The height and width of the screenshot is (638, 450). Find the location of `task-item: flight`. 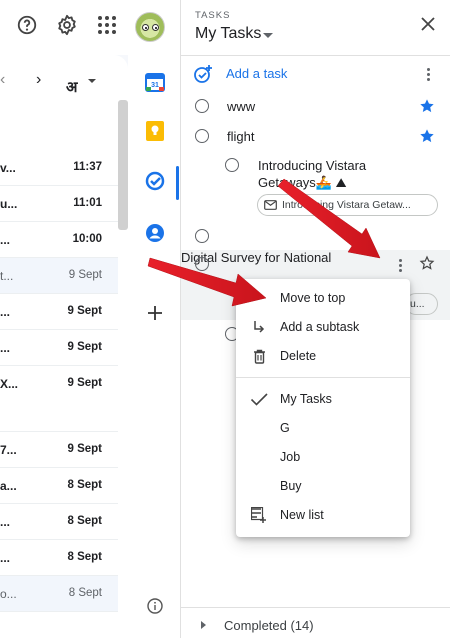

task-item: flight is located at coordinates (315, 137).